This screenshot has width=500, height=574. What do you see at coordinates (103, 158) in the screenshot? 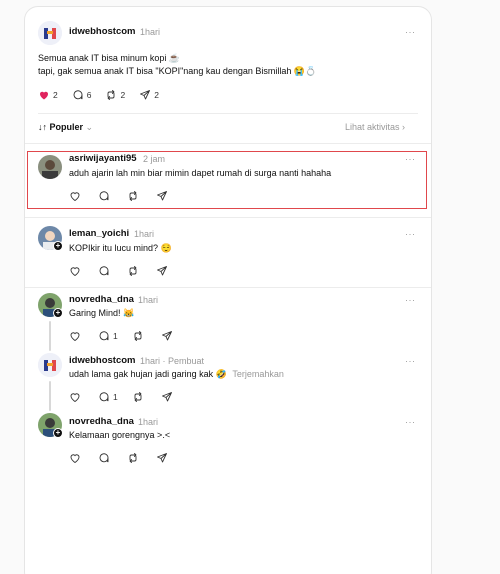
I see `reply-author: asriwijayanti95` at bounding box center [103, 158].